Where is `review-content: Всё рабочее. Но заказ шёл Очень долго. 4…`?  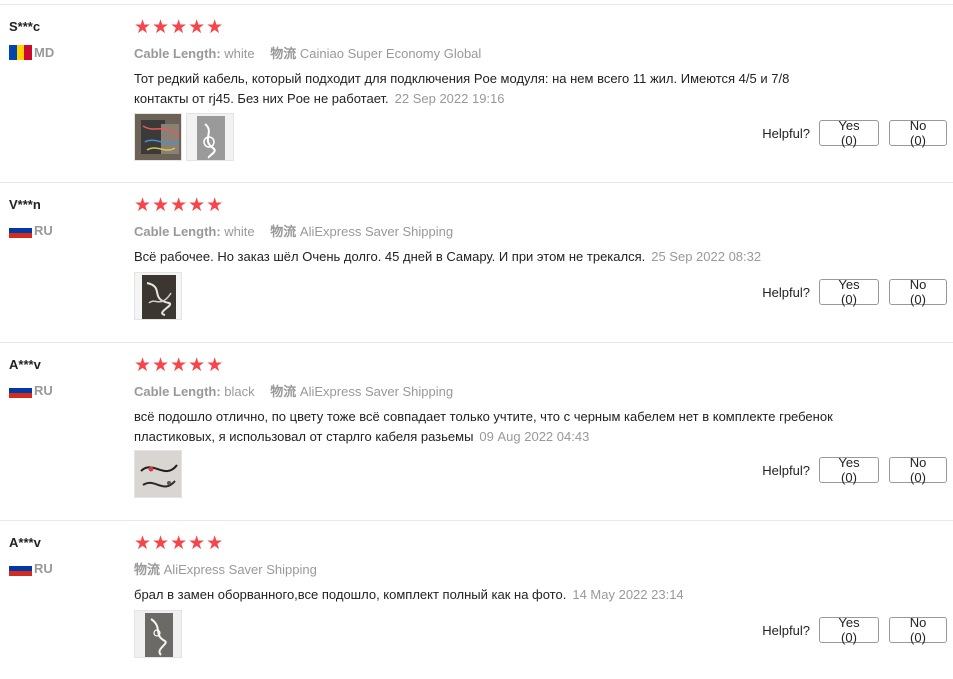 review-content: Всё рабочее. Но заказ шёл Очень долго. 4… is located at coordinates (484, 257).